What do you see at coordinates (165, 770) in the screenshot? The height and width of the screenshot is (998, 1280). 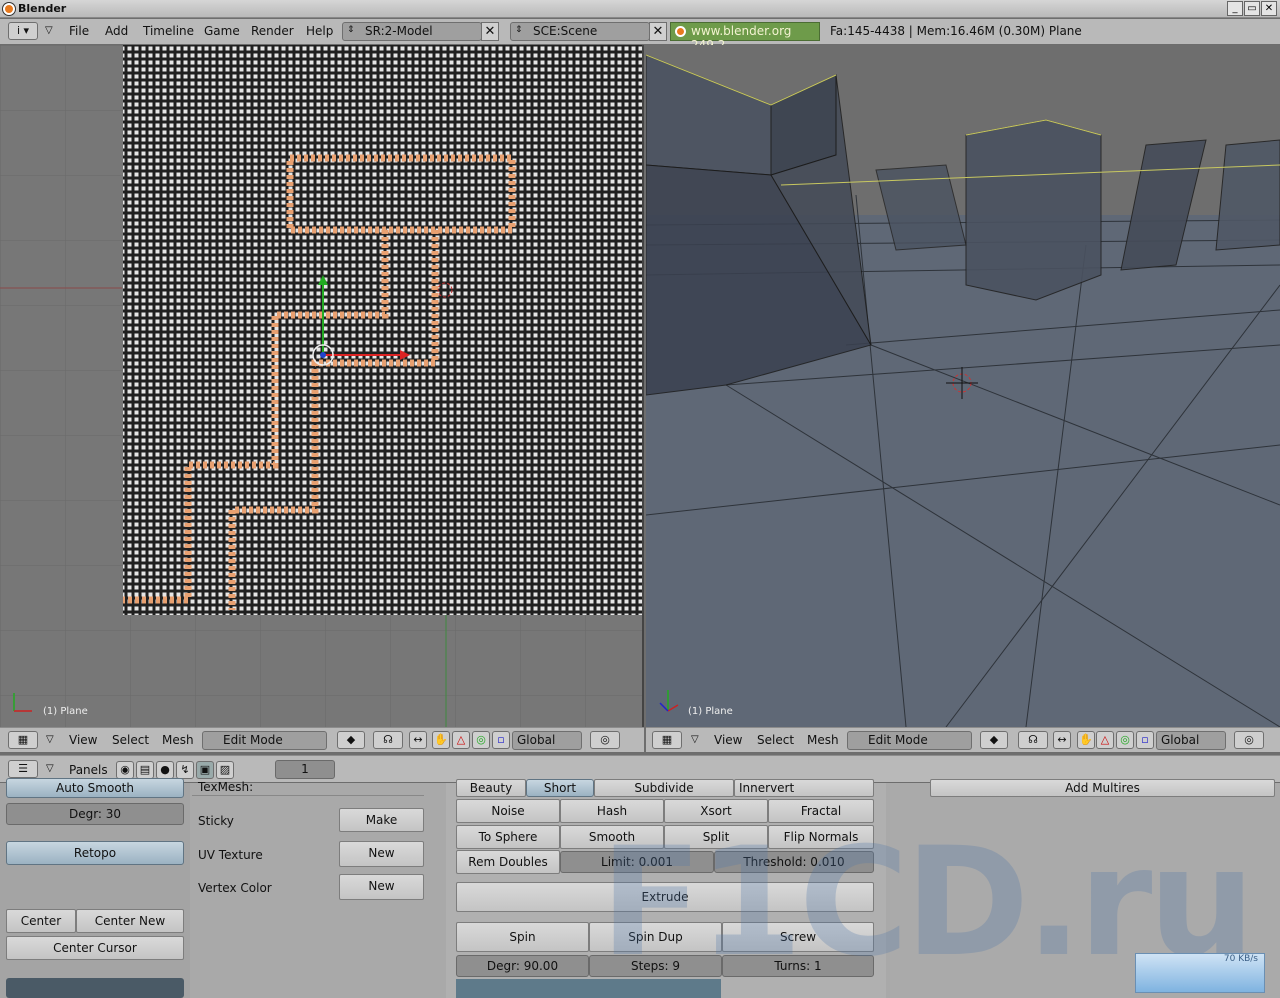 I see `shading-context-icon: ●` at bounding box center [165, 770].